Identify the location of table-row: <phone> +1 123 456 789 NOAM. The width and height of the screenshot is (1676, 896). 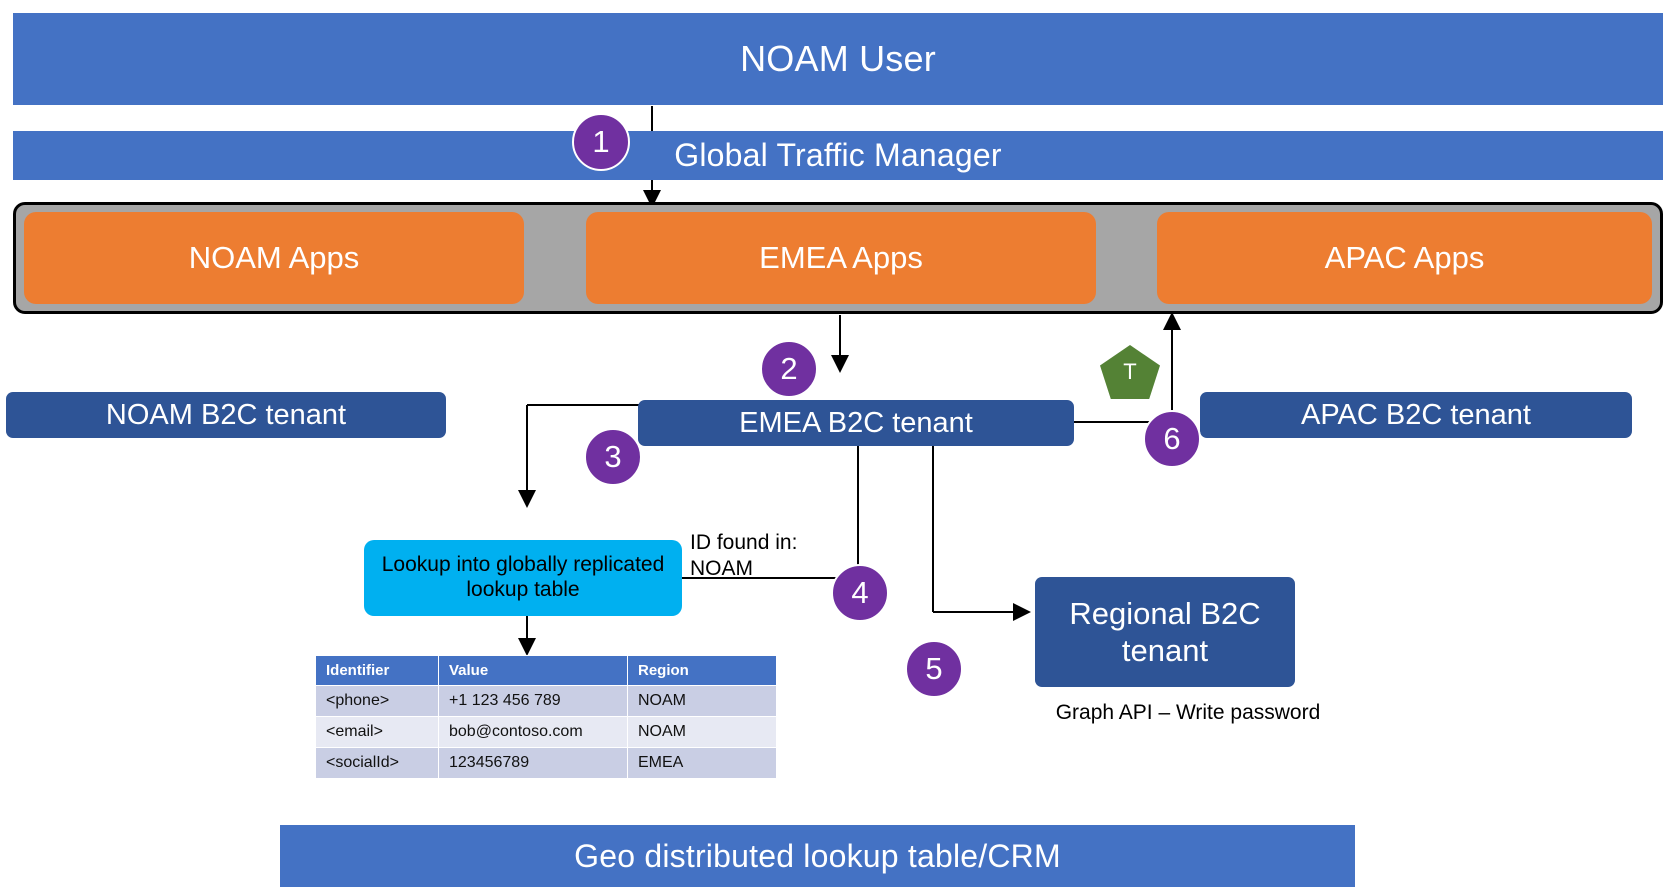
(546, 701).